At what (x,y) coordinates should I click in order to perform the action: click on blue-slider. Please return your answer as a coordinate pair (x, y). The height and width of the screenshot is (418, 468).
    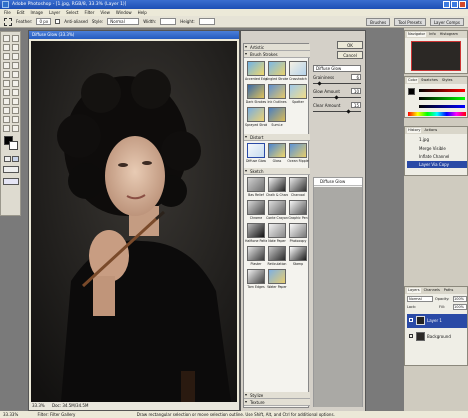
    Looking at the image, I should click on (442, 106).